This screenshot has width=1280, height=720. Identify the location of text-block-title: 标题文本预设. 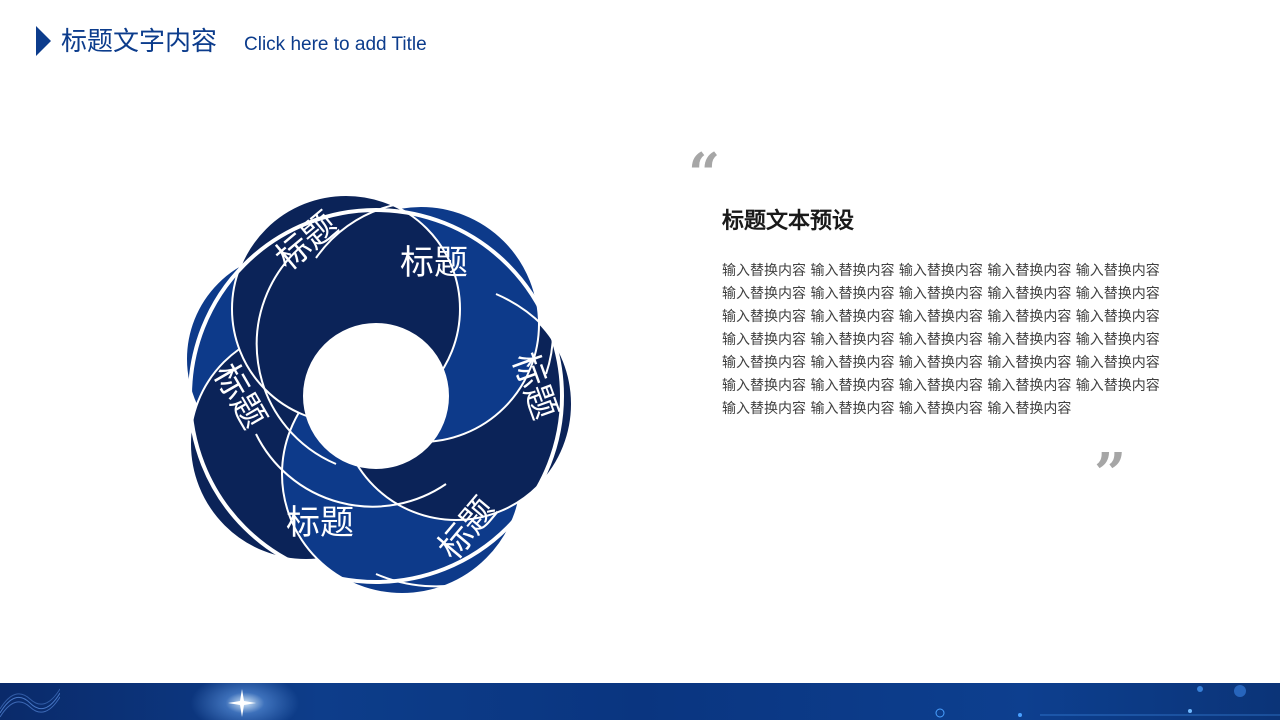
(788, 222).